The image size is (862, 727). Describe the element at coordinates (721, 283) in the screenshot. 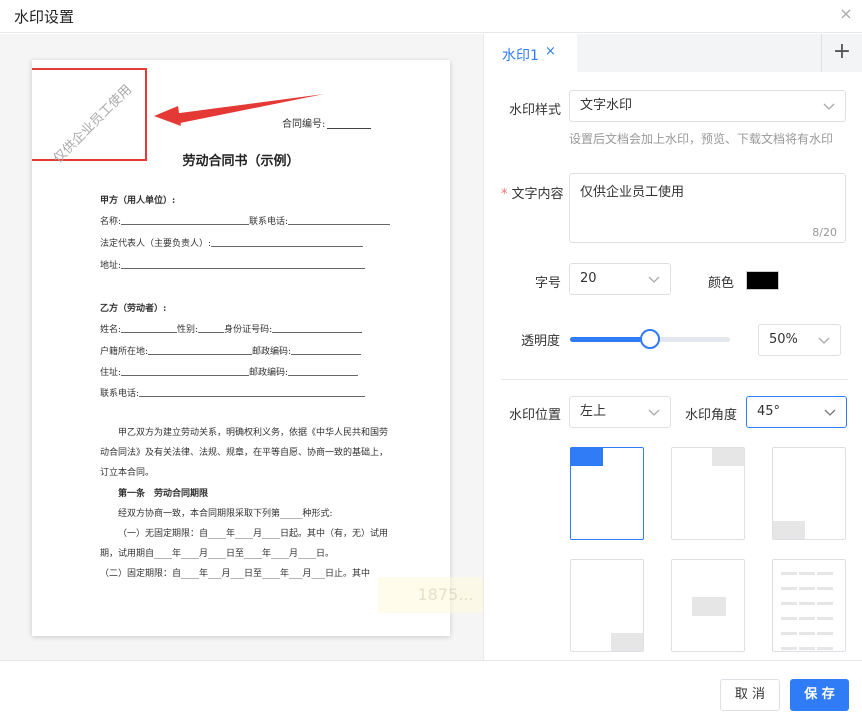

I see `color-label: 颜色` at that location.